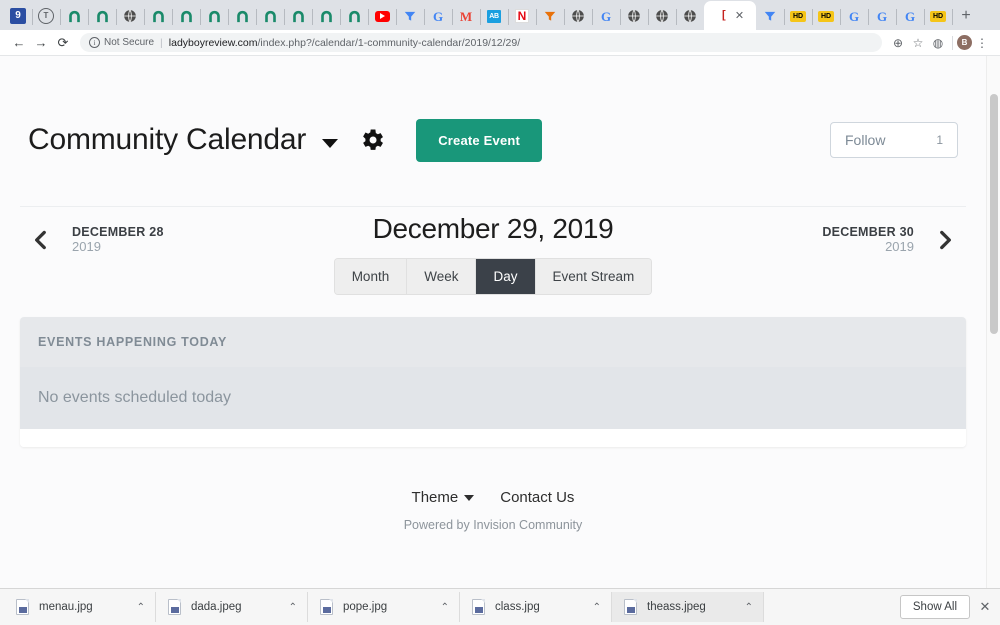 This screenshot has width=1000, height=625. I want to click on download-item: dada.jpeg ⌃, so click(232, 607).